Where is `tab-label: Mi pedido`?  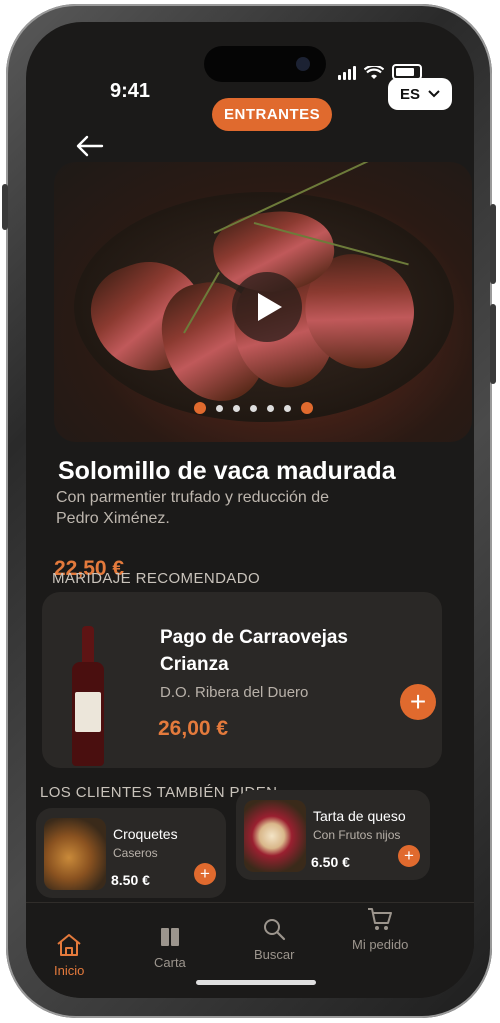 tab-label: Mi pedido is located at coordinates (380, 944).